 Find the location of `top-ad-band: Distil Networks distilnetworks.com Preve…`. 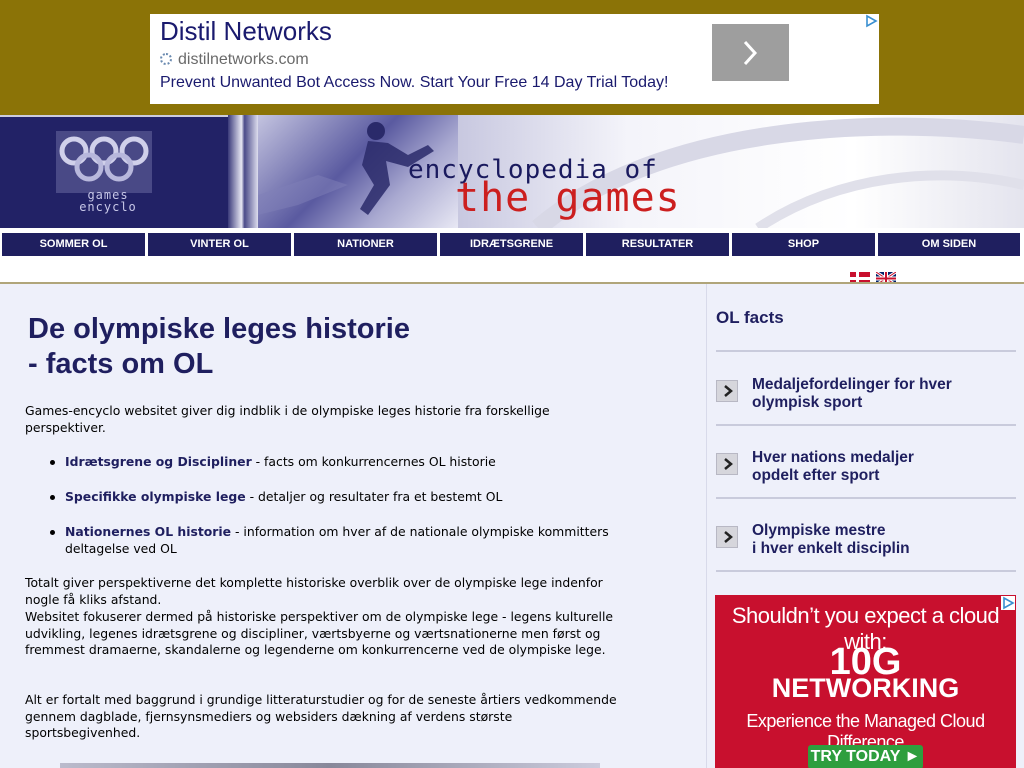

top-ad-band: Distil Networks distilnetworks.com Preve… is located at coordinates (512, 57).